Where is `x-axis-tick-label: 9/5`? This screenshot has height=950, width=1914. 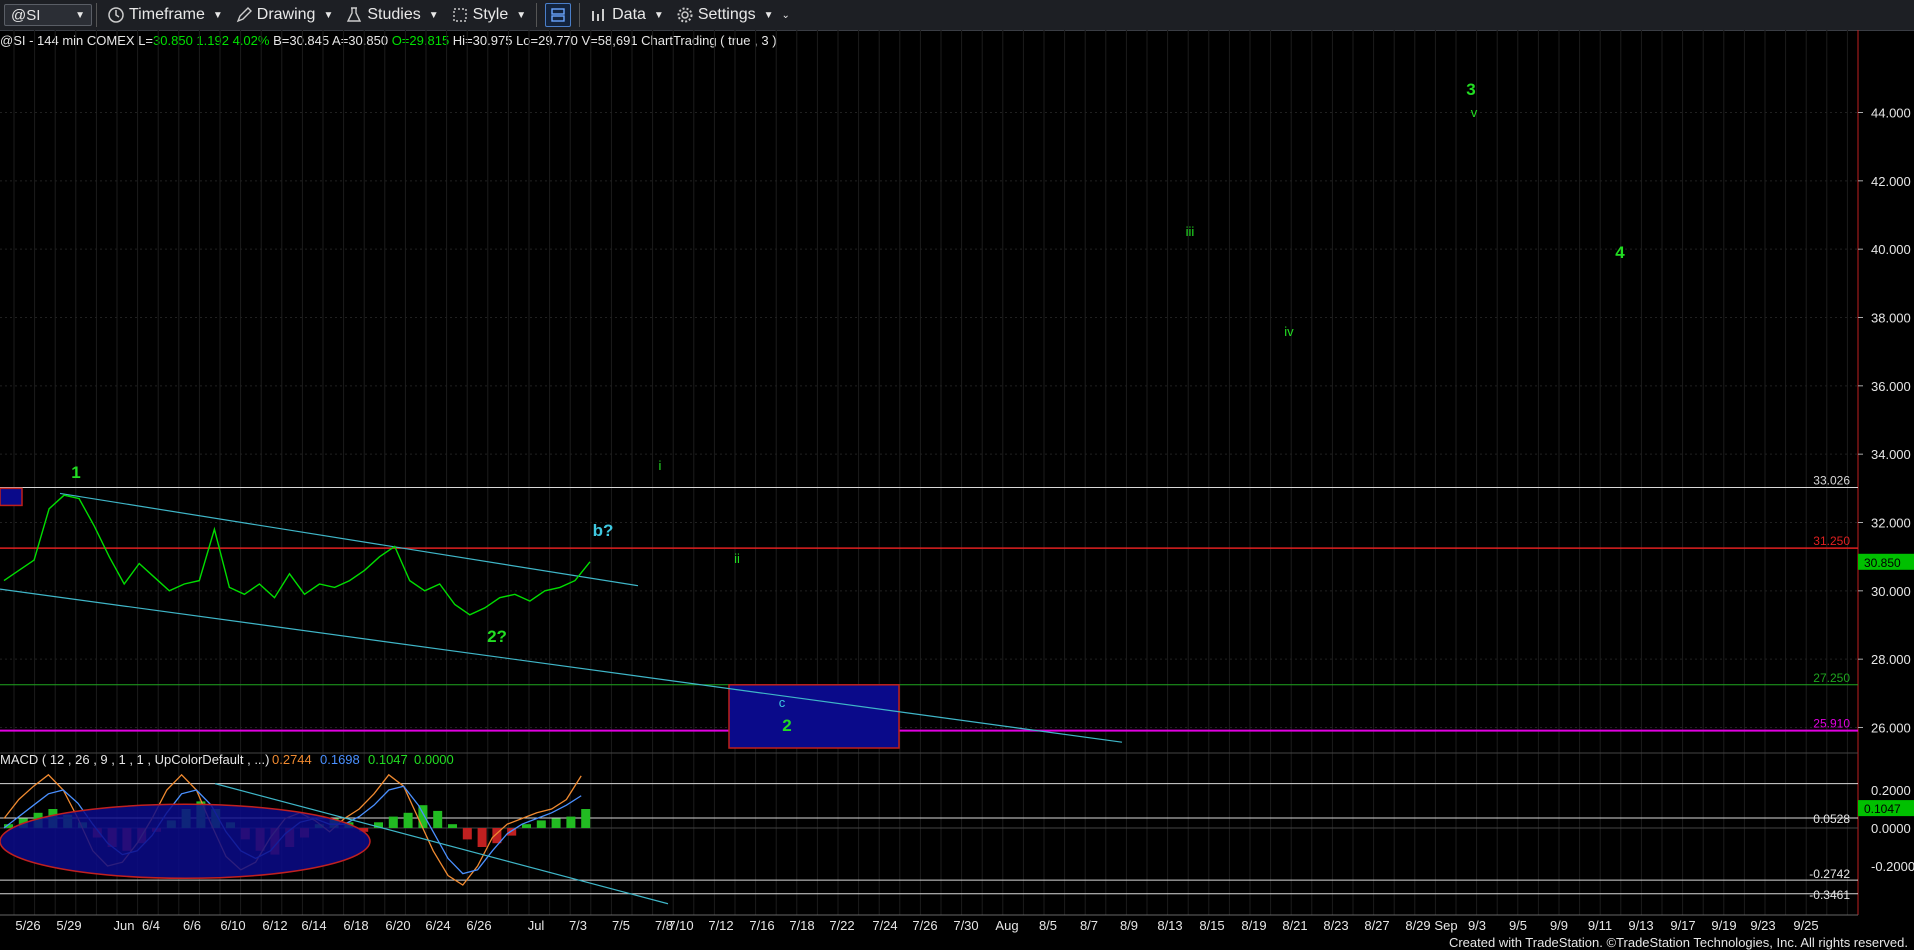 x-axis-tick-label: 9/5 is located at coordinates (1518, 925).